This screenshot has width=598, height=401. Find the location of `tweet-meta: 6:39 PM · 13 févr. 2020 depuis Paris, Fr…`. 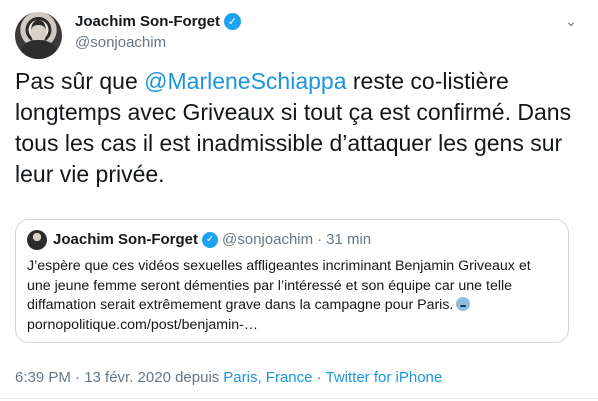

tweet-meta: 6:39 PM · 13 févr. 2020 depuis Paris, Fr… is located at coordinates (228, 377).